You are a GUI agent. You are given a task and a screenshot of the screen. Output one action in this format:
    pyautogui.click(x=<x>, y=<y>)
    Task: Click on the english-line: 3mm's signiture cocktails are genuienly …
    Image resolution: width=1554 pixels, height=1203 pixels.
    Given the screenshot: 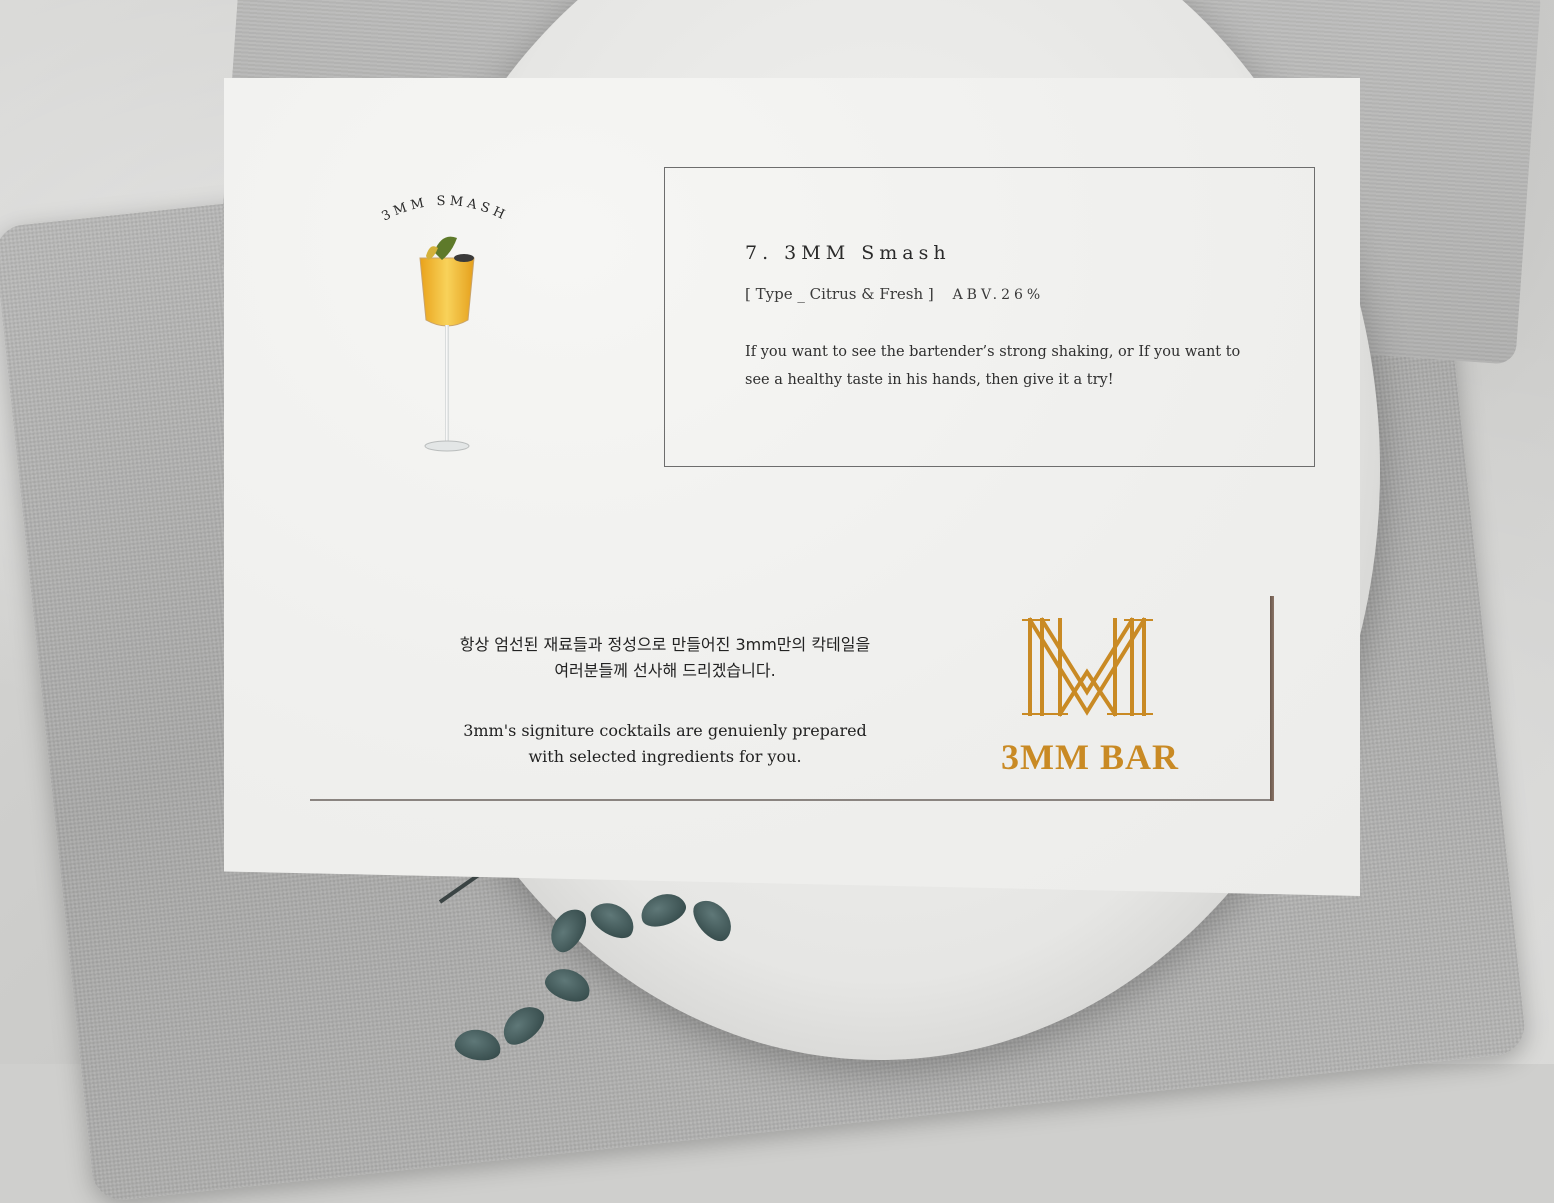 What is the action you would take?
    pyautogui.click(x=665, y=730)
    